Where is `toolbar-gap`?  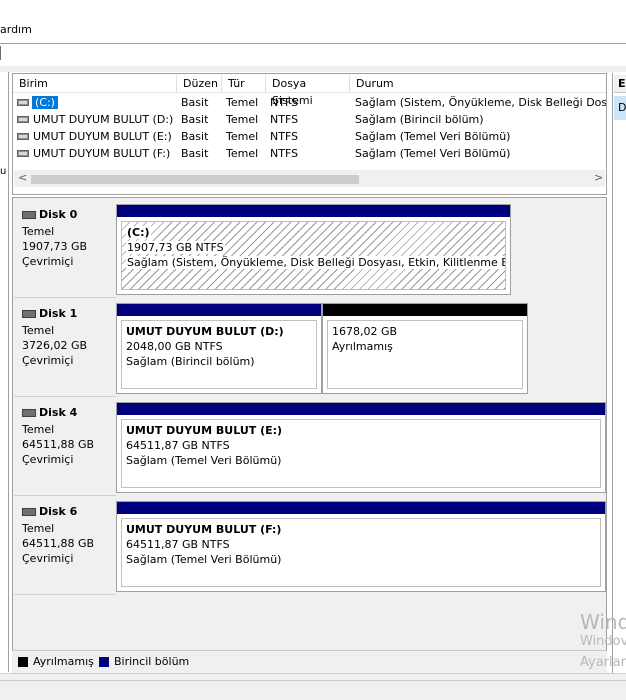 toolbar-gap is located at coordinates (313, 69).